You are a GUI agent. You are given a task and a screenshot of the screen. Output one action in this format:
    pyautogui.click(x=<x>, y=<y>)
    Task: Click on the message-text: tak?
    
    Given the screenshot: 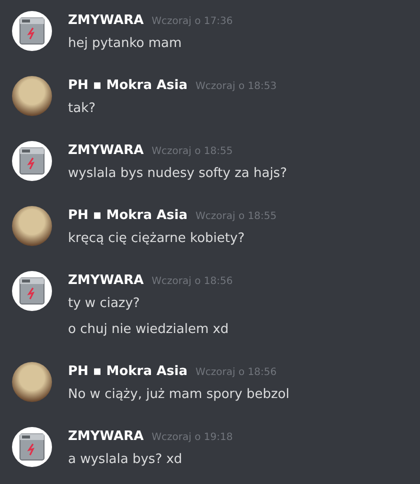 What is the action you would take?
    pyautogui.click(x=82, y=109)
    